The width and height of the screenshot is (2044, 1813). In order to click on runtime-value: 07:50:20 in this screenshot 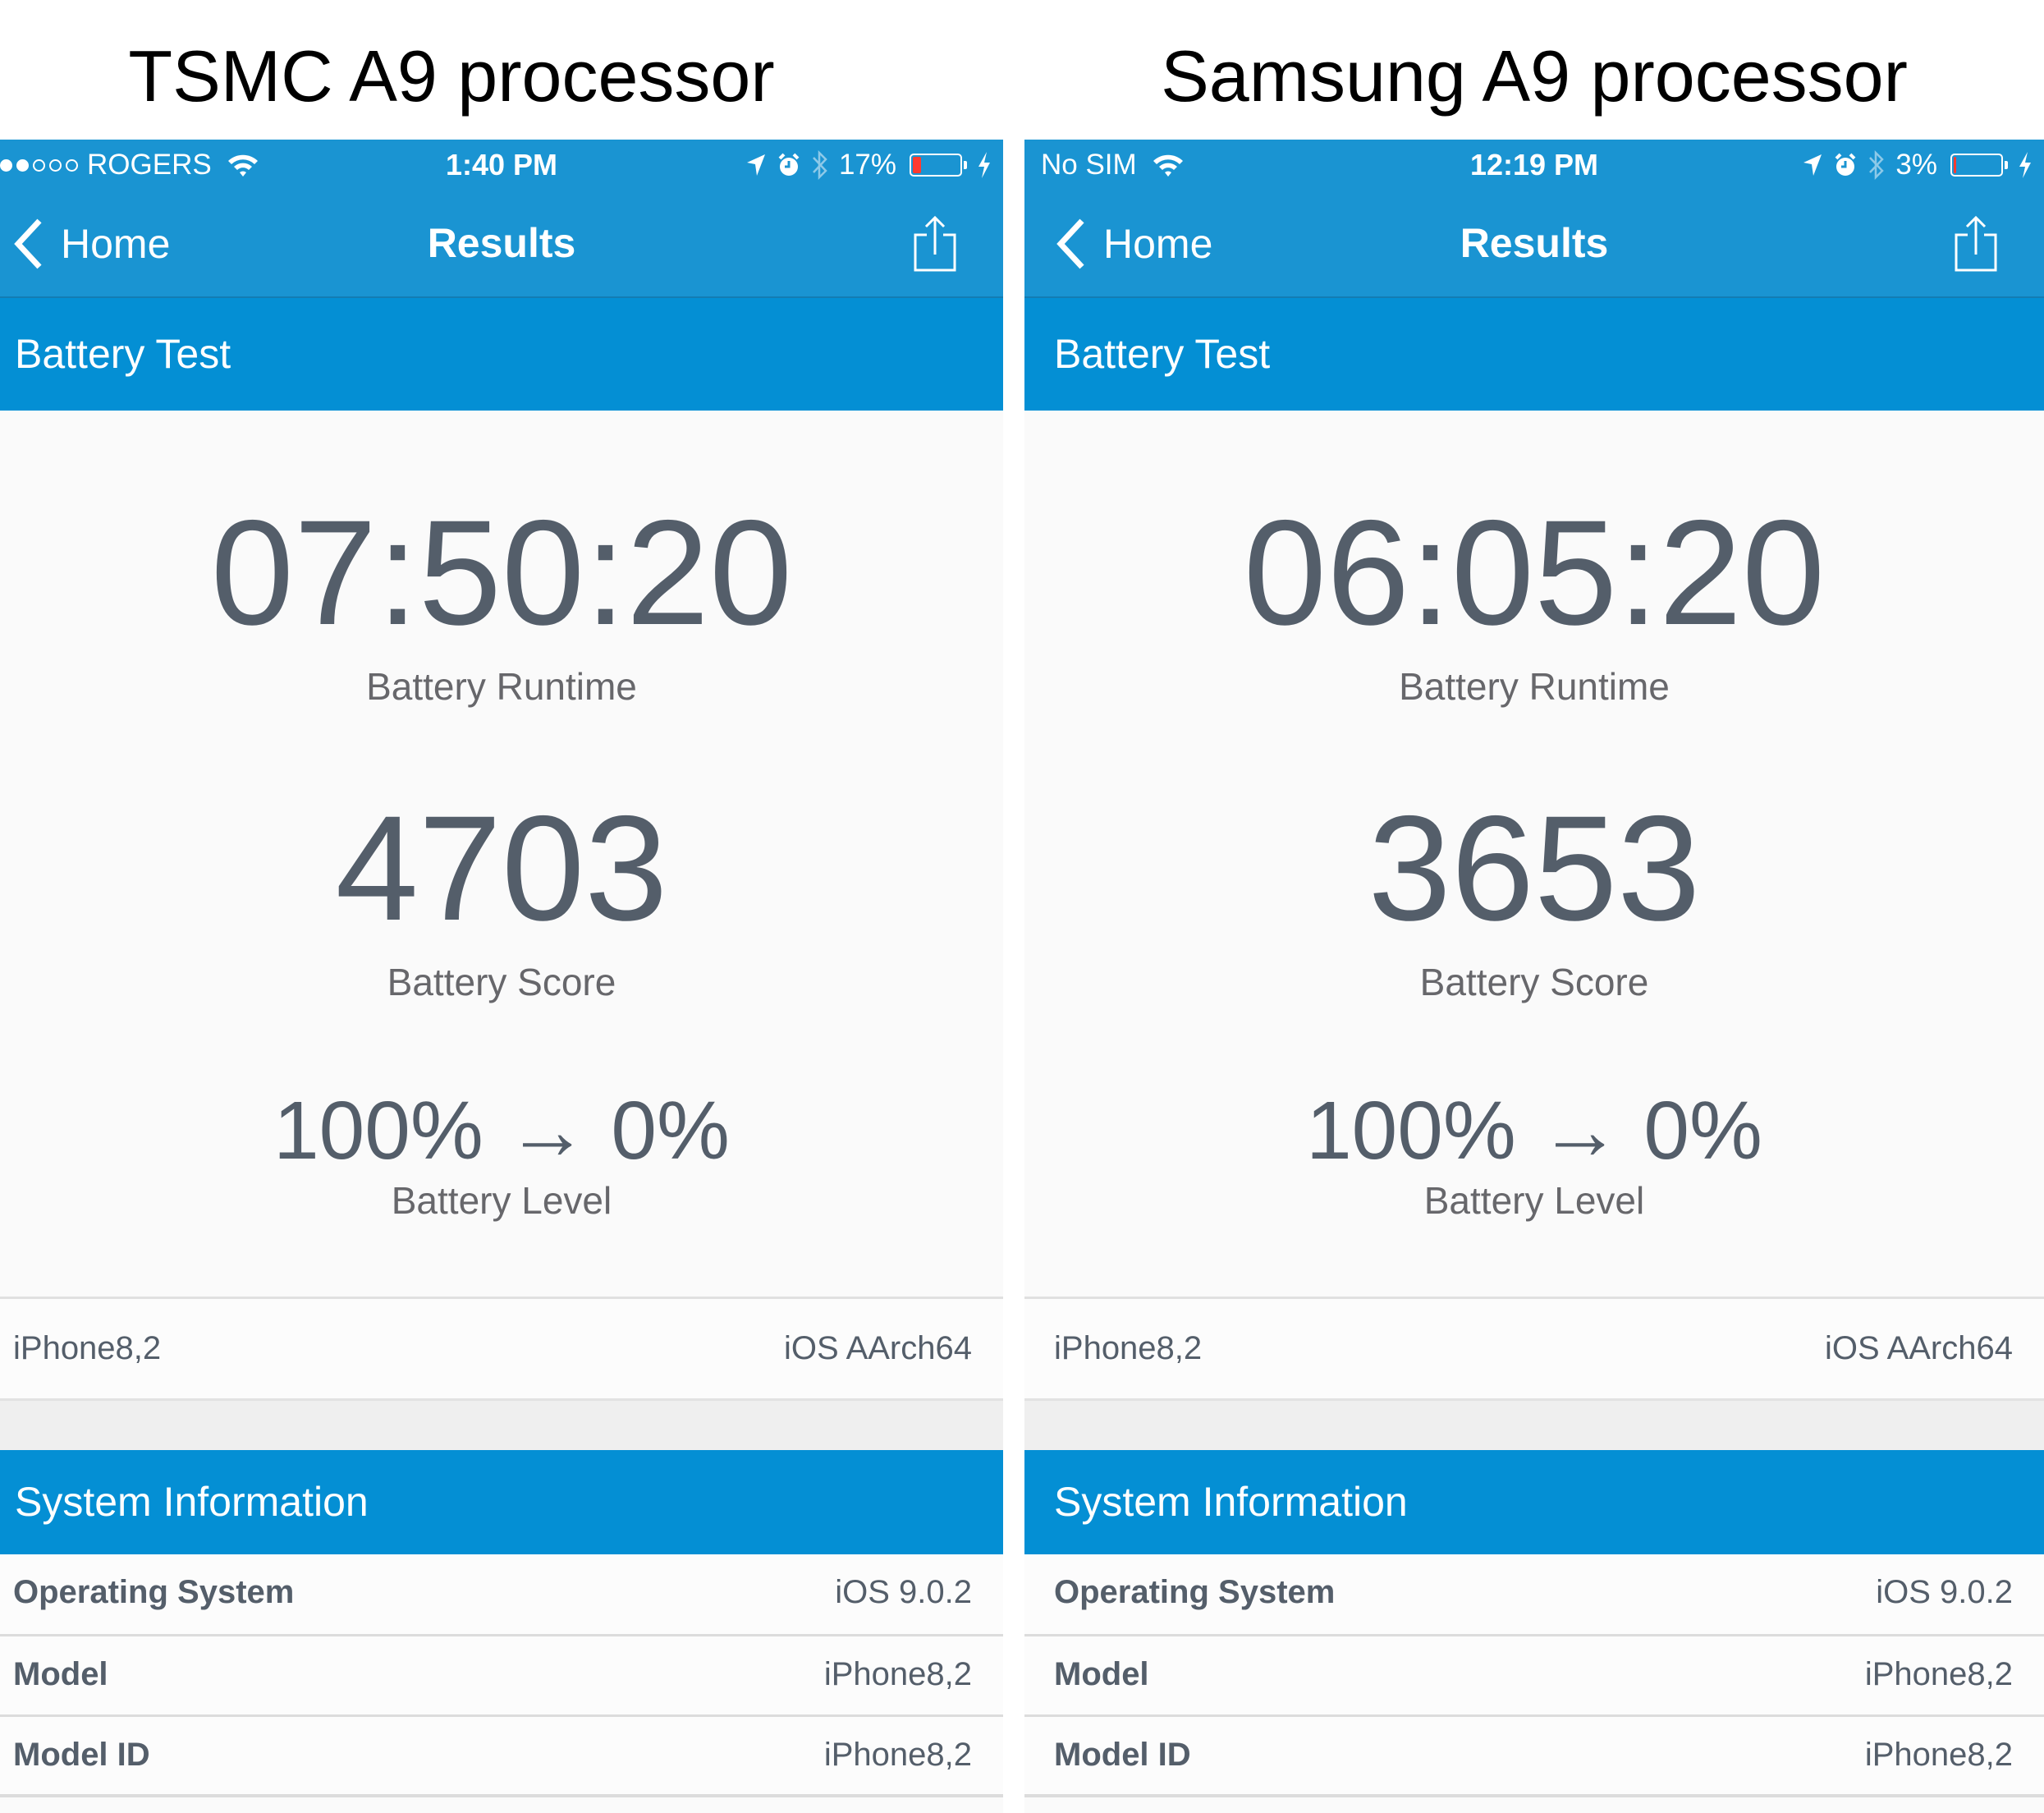, I will do `click(501, 572)`.